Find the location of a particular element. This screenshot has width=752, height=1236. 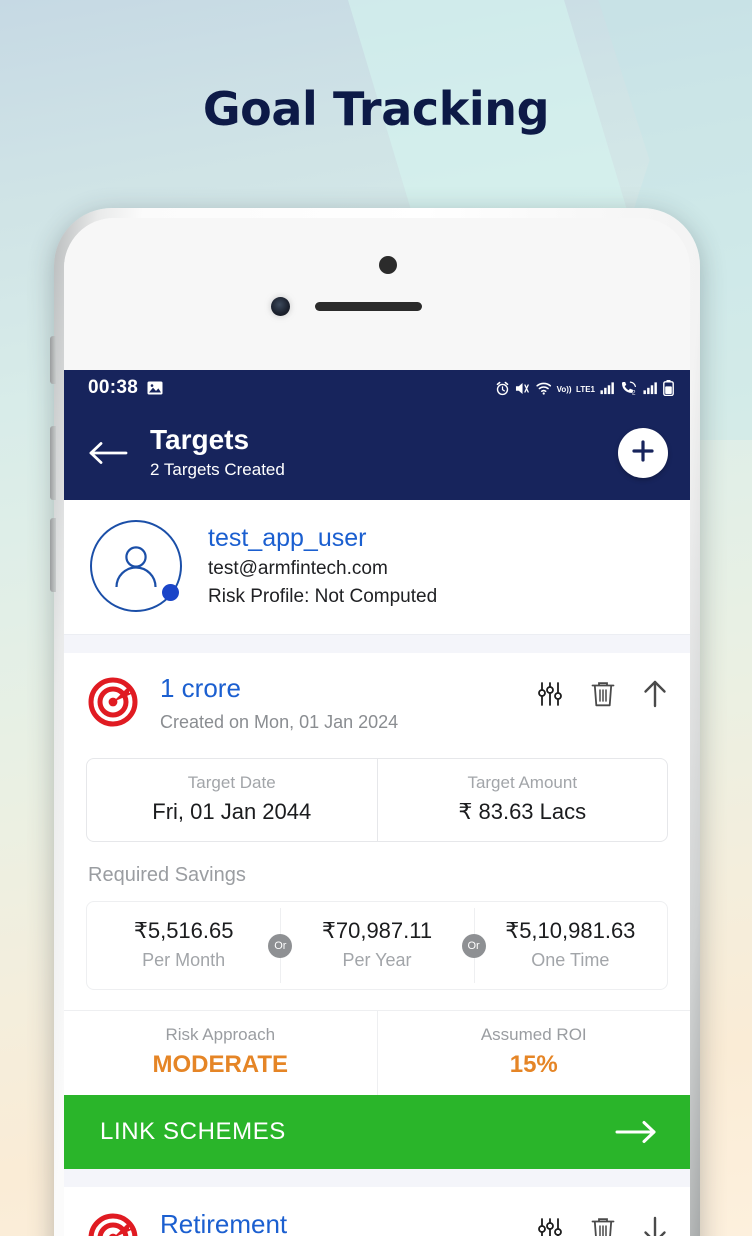

goal-card-2: Retirement is located at coordinates (377, 1211).